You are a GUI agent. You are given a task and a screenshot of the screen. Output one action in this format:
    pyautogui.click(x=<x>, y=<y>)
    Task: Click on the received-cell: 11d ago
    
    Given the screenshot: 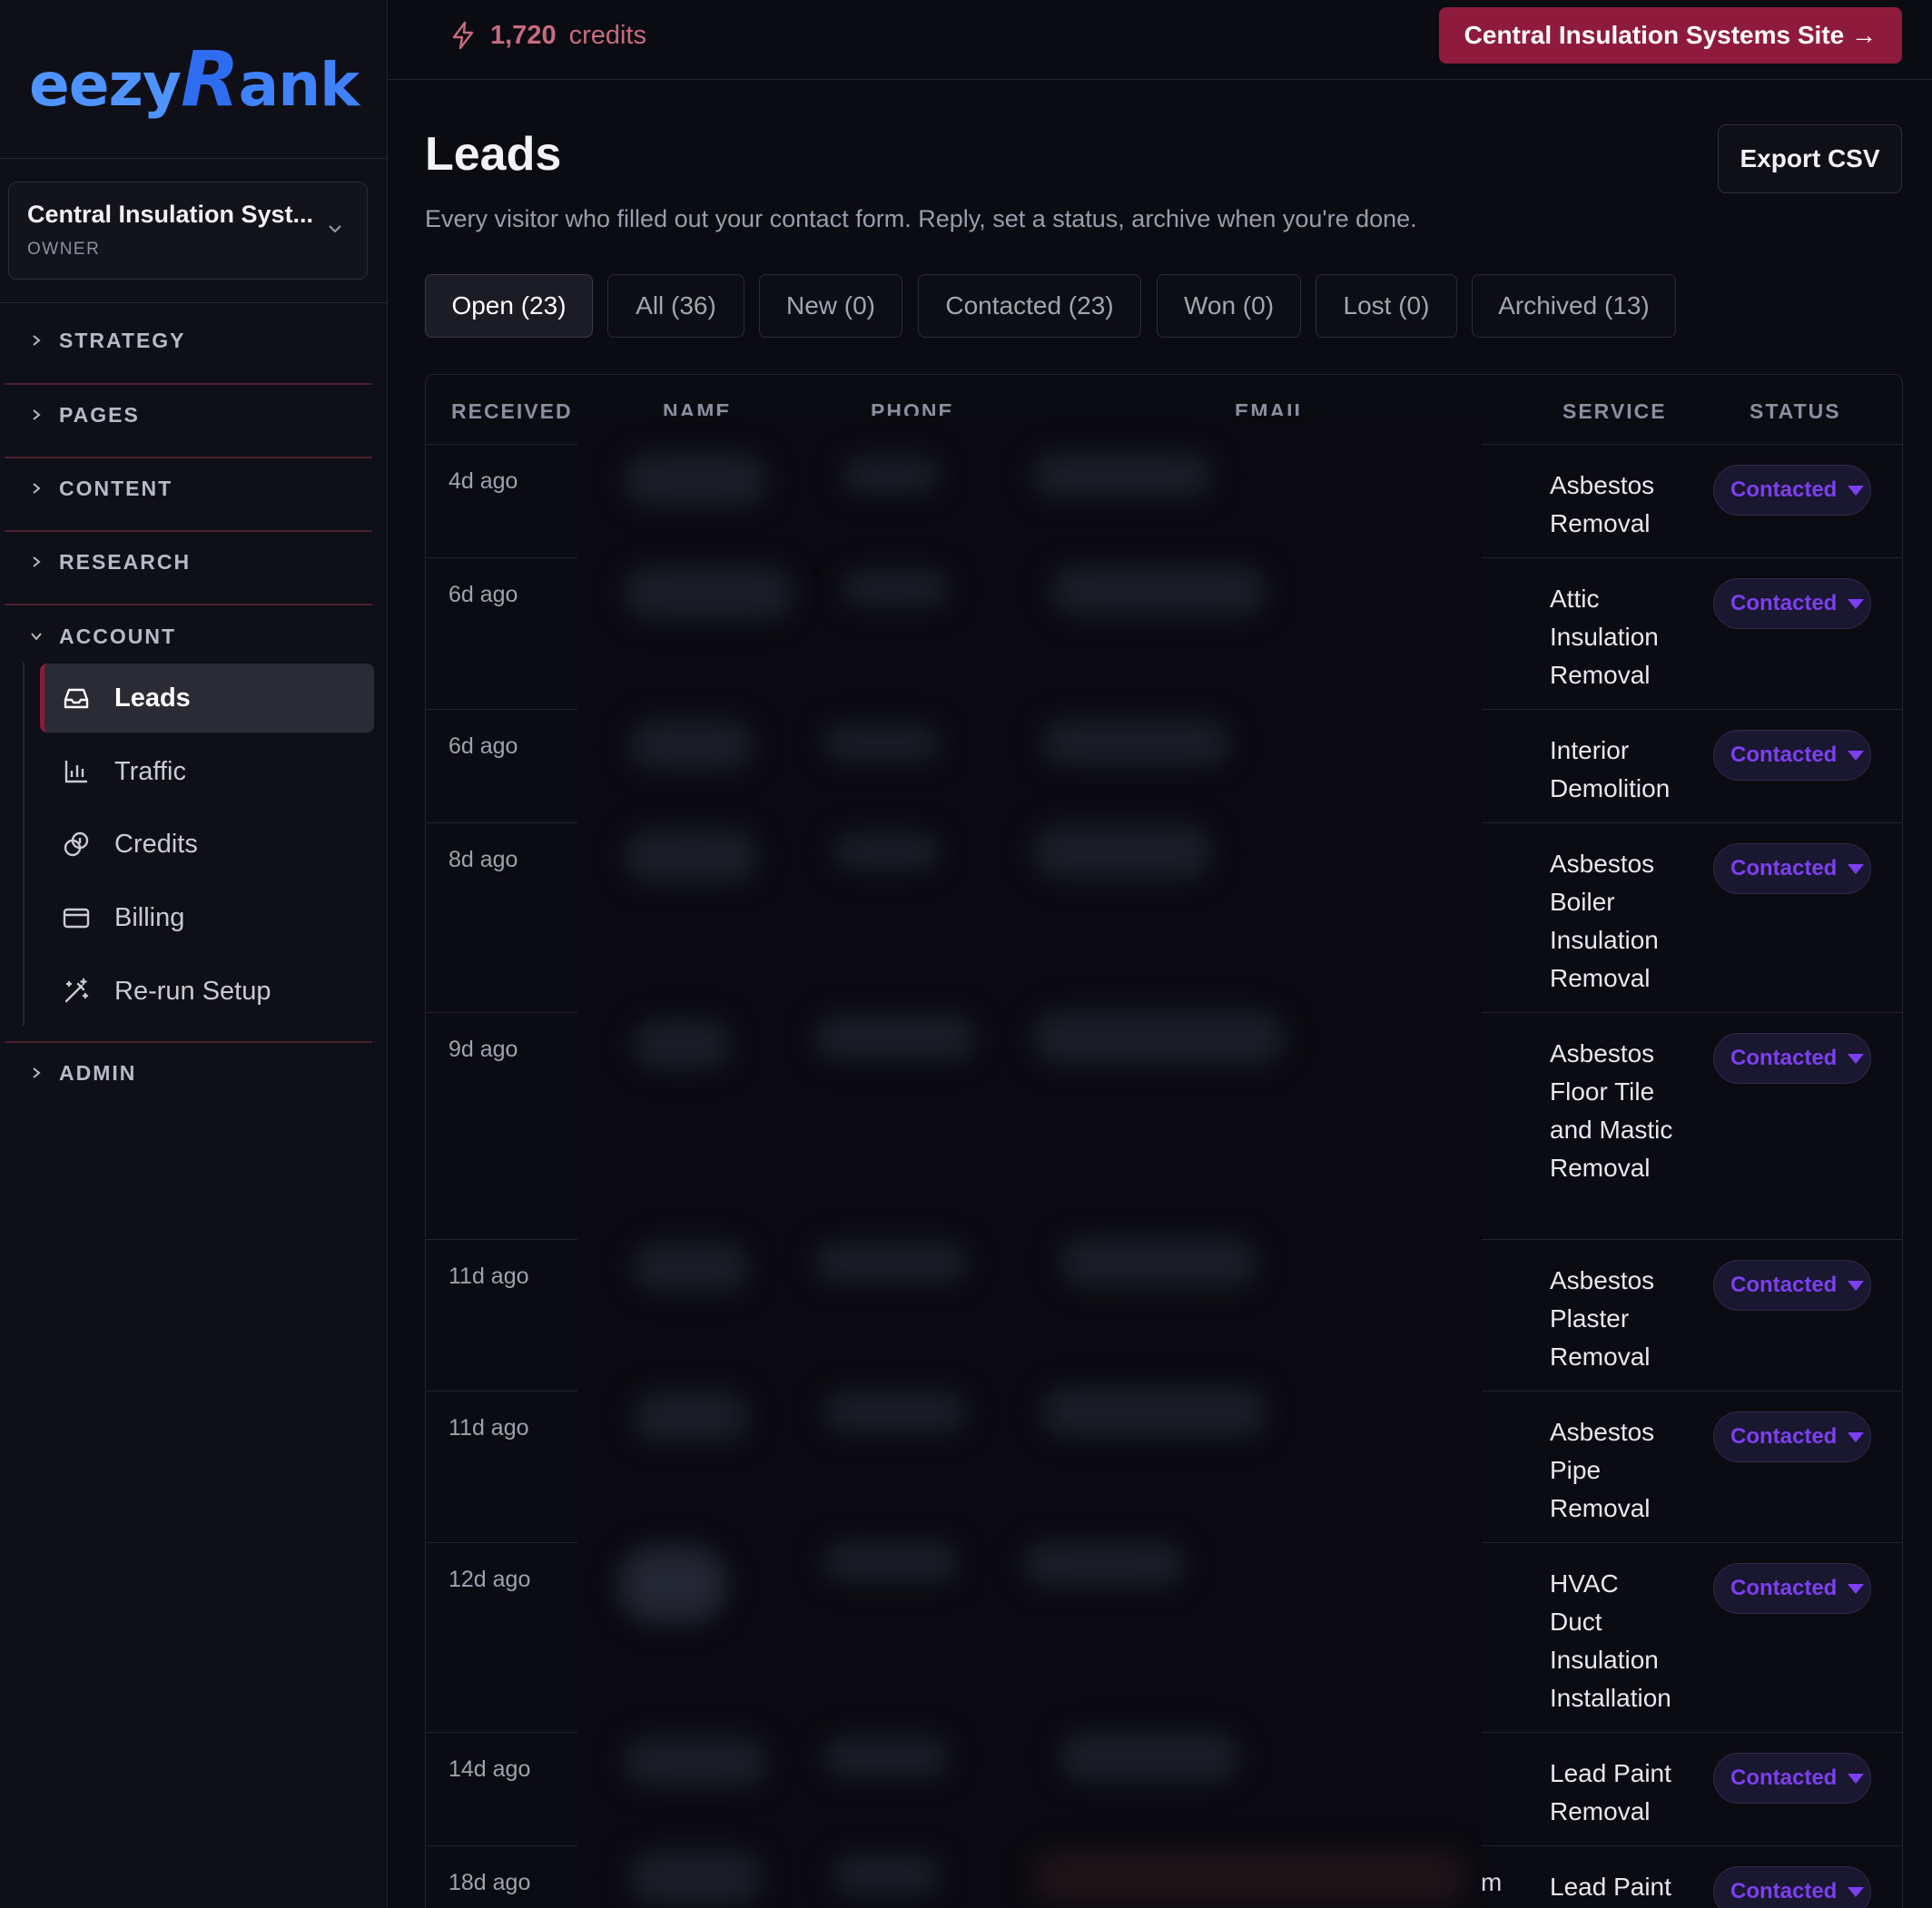 What is the action you would take?
    pyautogui.click(x=488, y=1276)
    